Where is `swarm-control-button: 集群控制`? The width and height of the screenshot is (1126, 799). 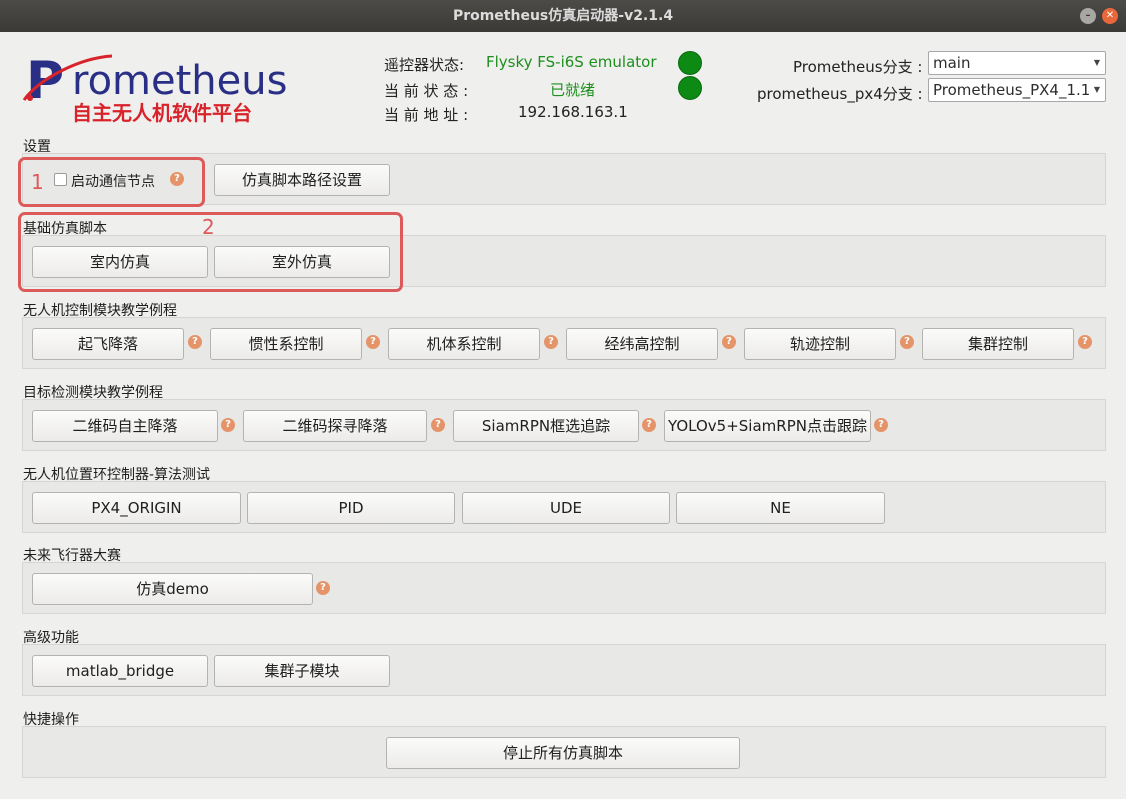 swarm-control-button: 集群控制 is located at coordinates (998, 344).